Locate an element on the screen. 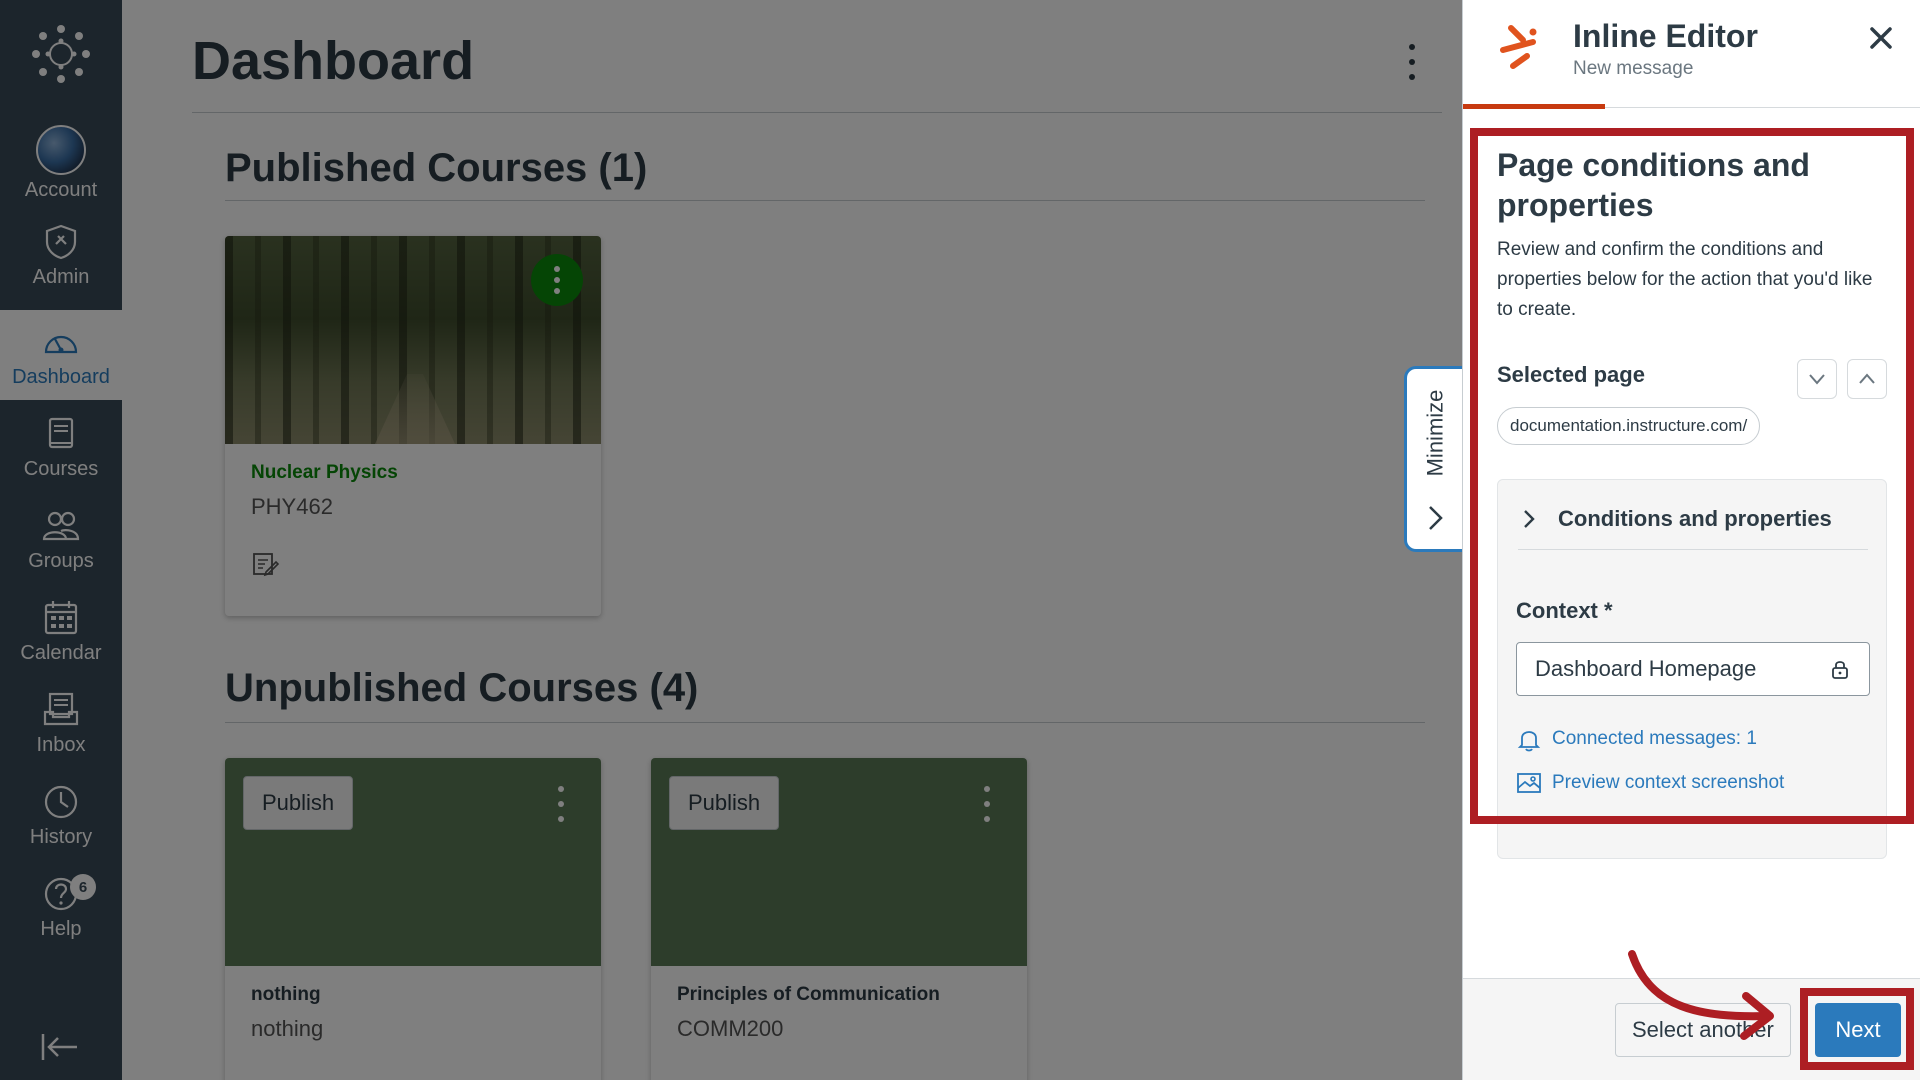  conditions-toggle: Conditions and properties is located at coordinates (1693, 525).